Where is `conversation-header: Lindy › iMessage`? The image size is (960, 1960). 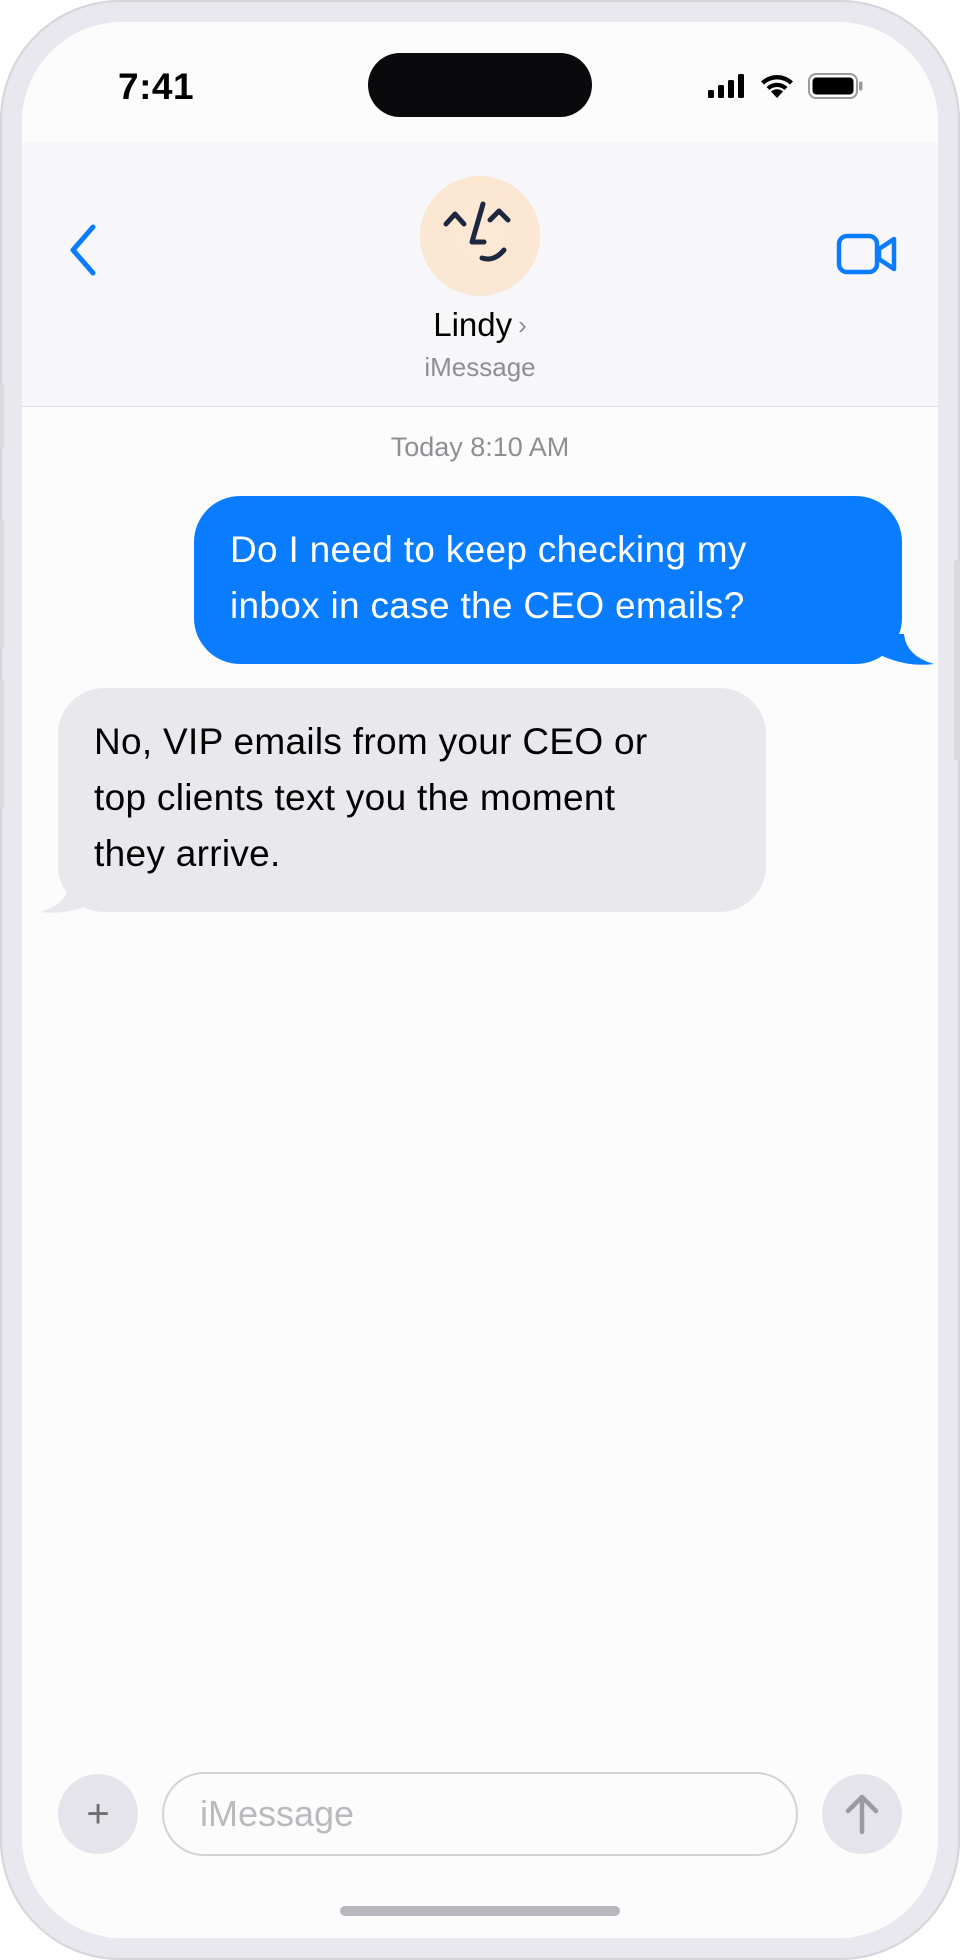 conversation-header: Lindy › iMessage is located at coordinates (480, 274).